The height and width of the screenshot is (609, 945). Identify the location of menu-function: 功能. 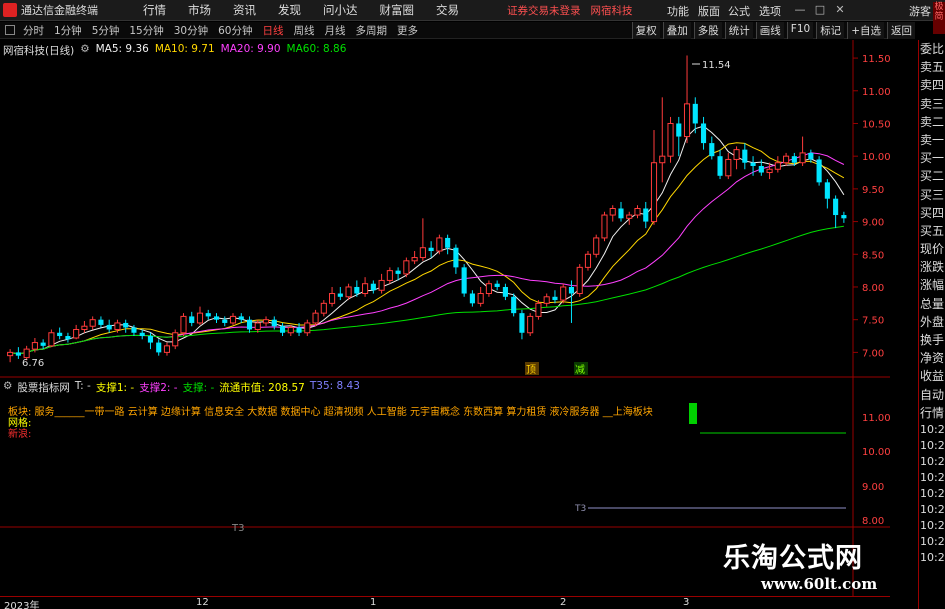
(678, 11).